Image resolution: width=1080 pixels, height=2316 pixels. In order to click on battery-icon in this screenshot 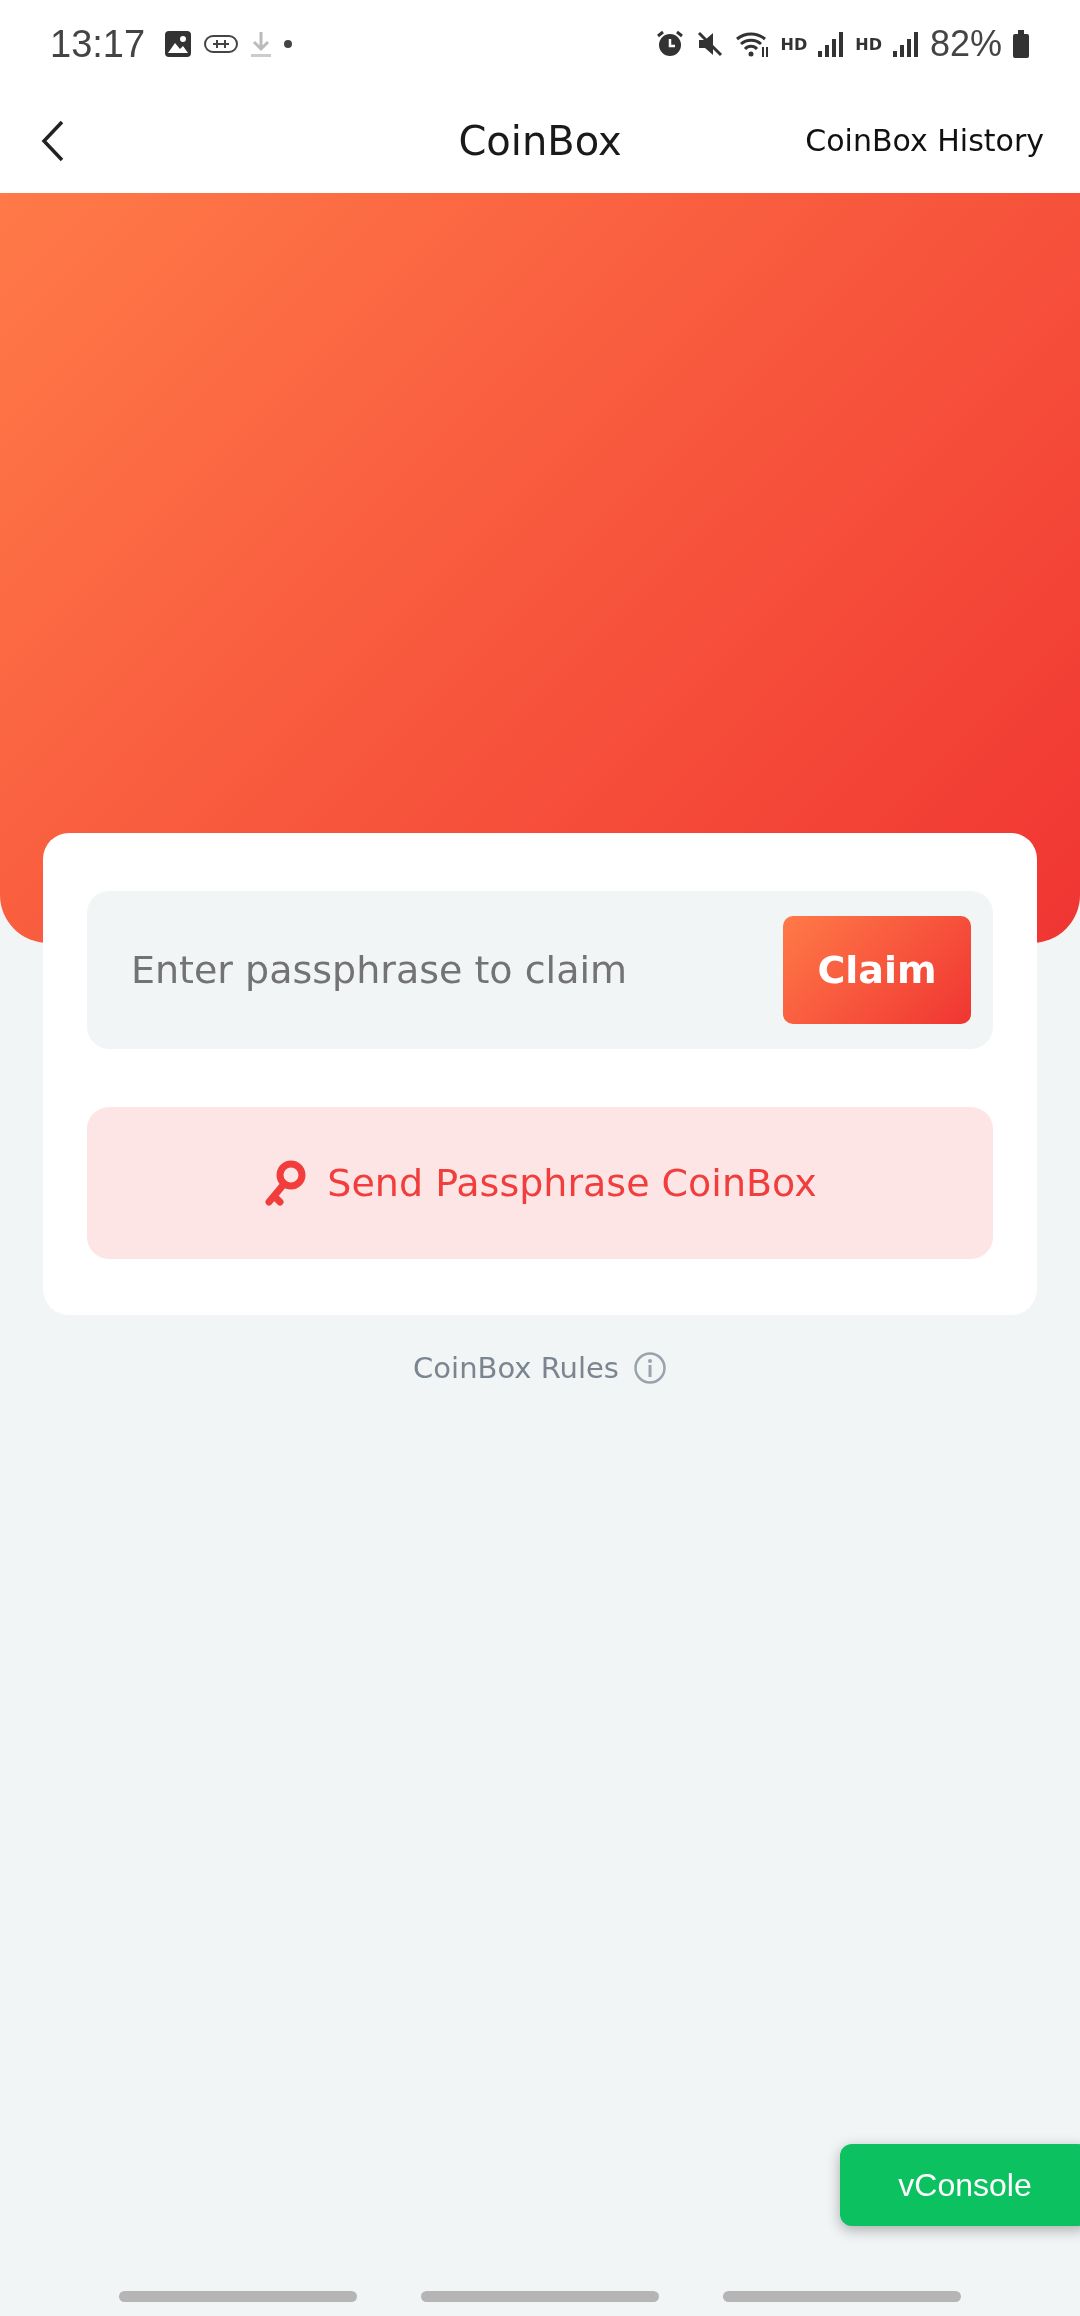, I will do `click(1021, 44)`.